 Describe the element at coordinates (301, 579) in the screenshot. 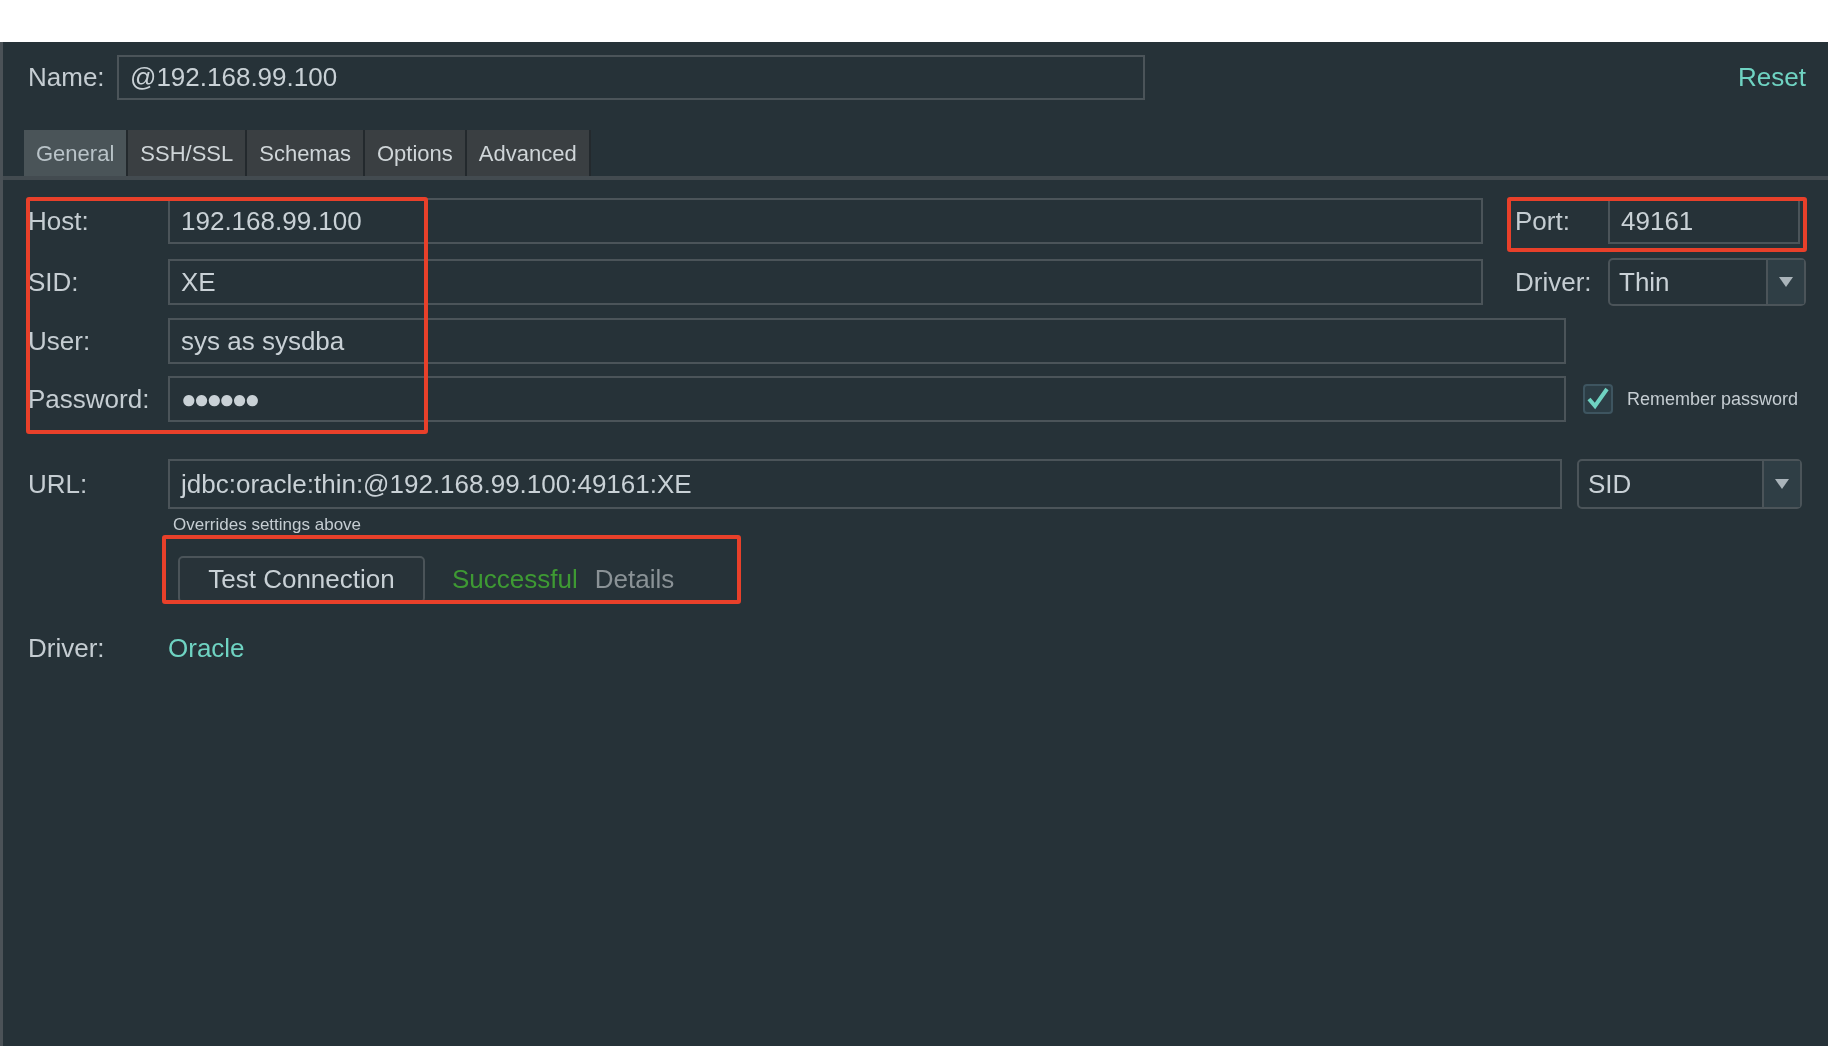

I see `test-connection-button: Test Connection` at that location.